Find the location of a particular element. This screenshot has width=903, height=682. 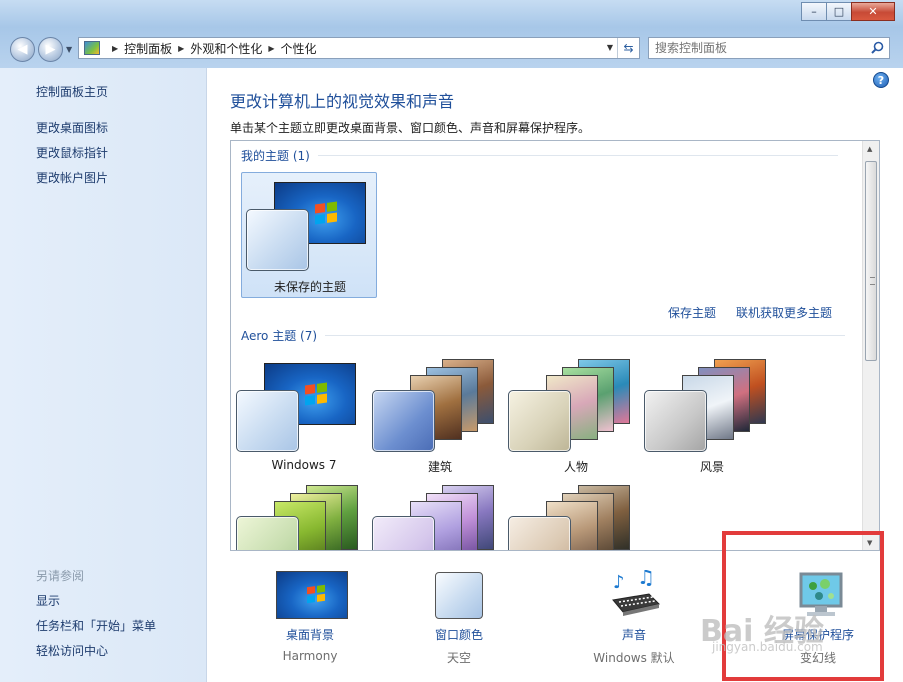

save-theme-link: 保存主题 is located at coordinates (692, 312).